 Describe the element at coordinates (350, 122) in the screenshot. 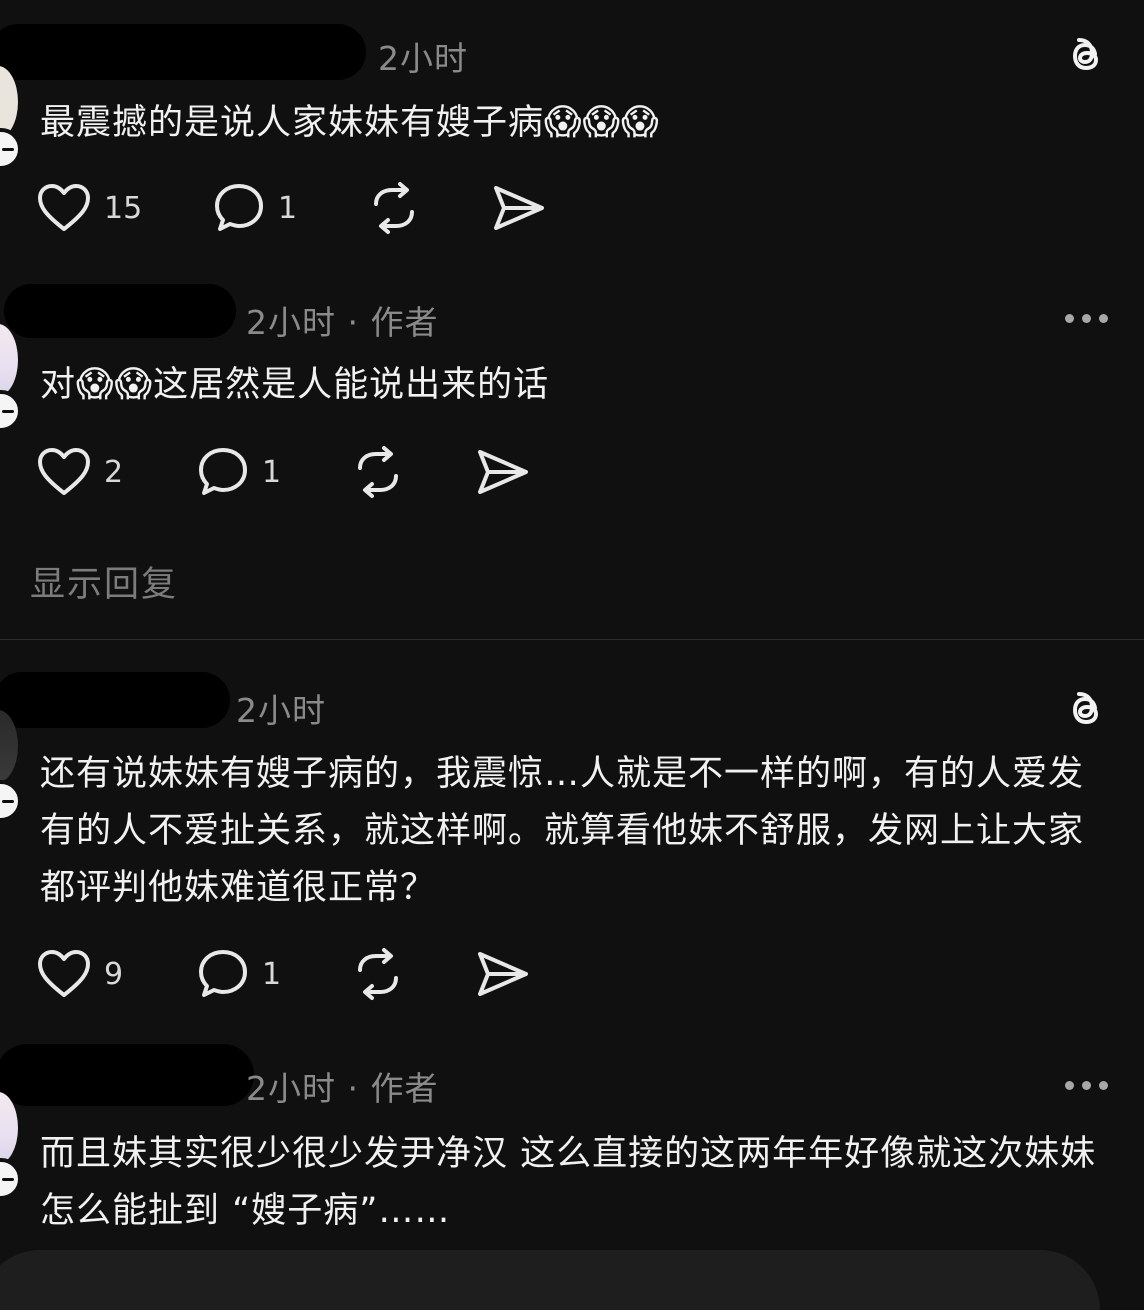

I see `comment-text: 最震撼的是说人家妹妹有嫂子病😱😱😱` at that location.